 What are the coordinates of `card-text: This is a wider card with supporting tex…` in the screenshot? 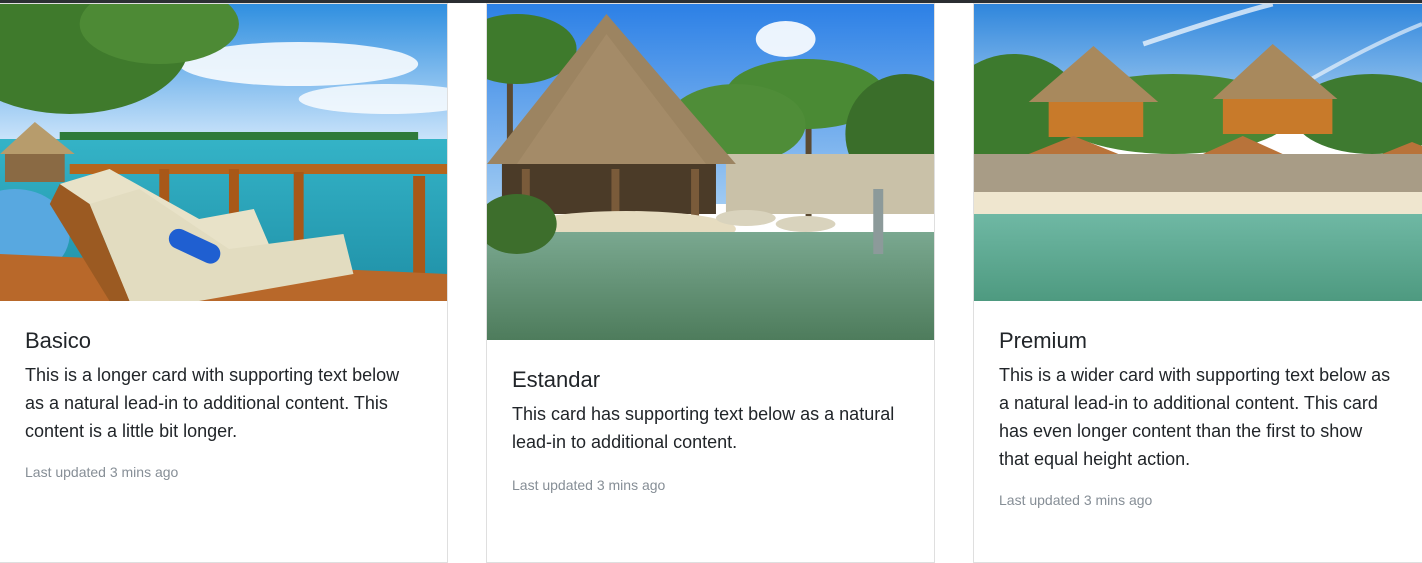 It's located at (1195, 417).